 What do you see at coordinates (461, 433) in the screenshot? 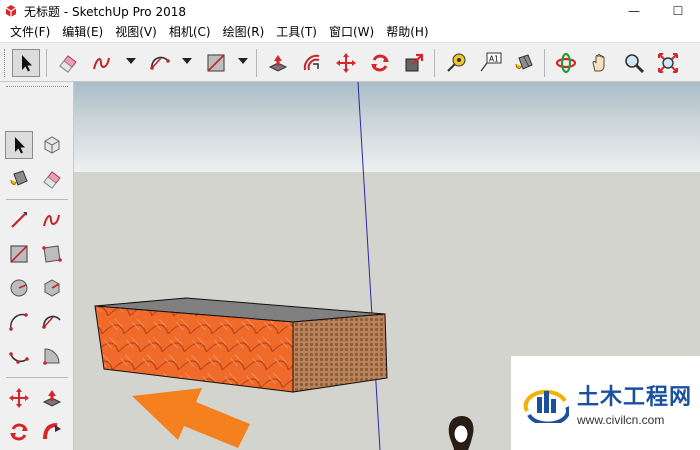
I see `person-figure` at bounding box center [461, 433].